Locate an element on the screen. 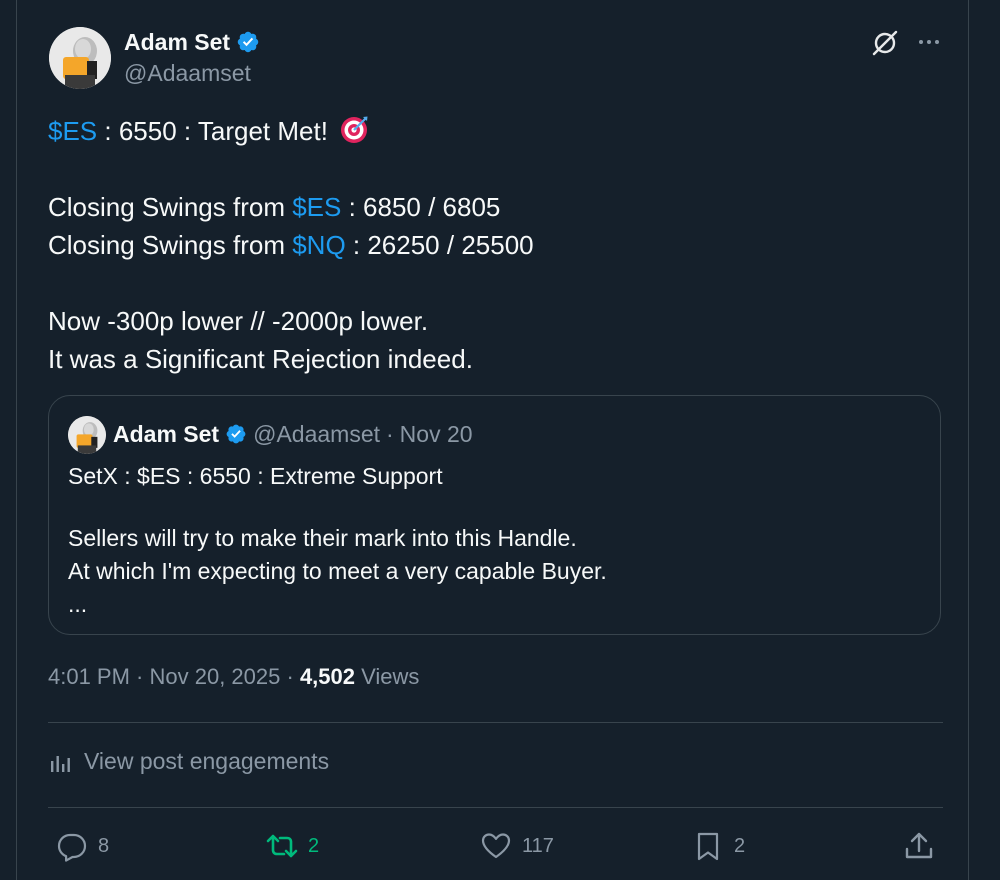 The height and width of the screenshot is (880, 1000). post-line: $ES : 6550 : Target Met! is located at coordinates (498, 131).